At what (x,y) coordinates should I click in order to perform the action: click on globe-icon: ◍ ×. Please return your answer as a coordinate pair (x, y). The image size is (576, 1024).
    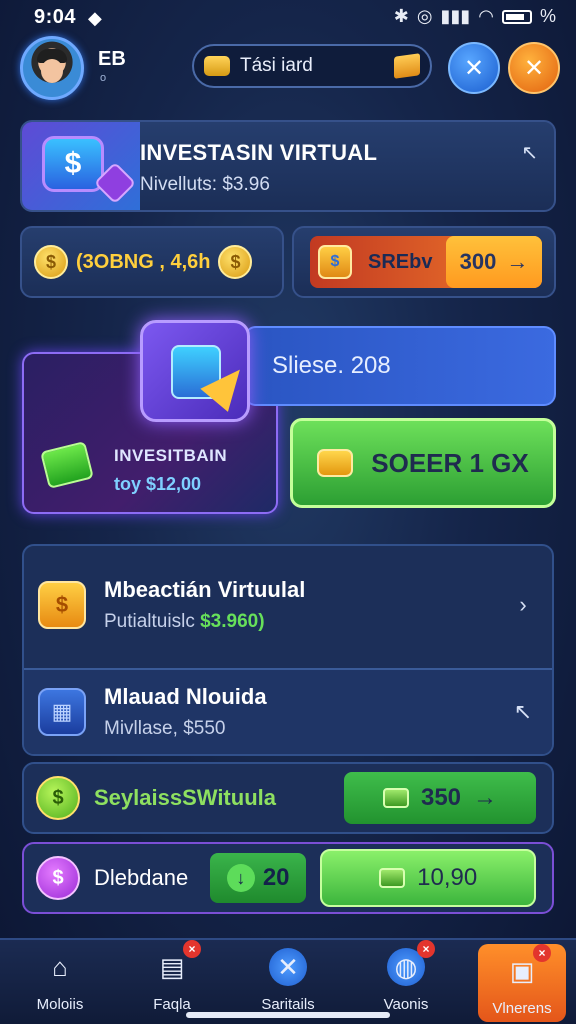
    Looking at the image, I should click on (411, 963).